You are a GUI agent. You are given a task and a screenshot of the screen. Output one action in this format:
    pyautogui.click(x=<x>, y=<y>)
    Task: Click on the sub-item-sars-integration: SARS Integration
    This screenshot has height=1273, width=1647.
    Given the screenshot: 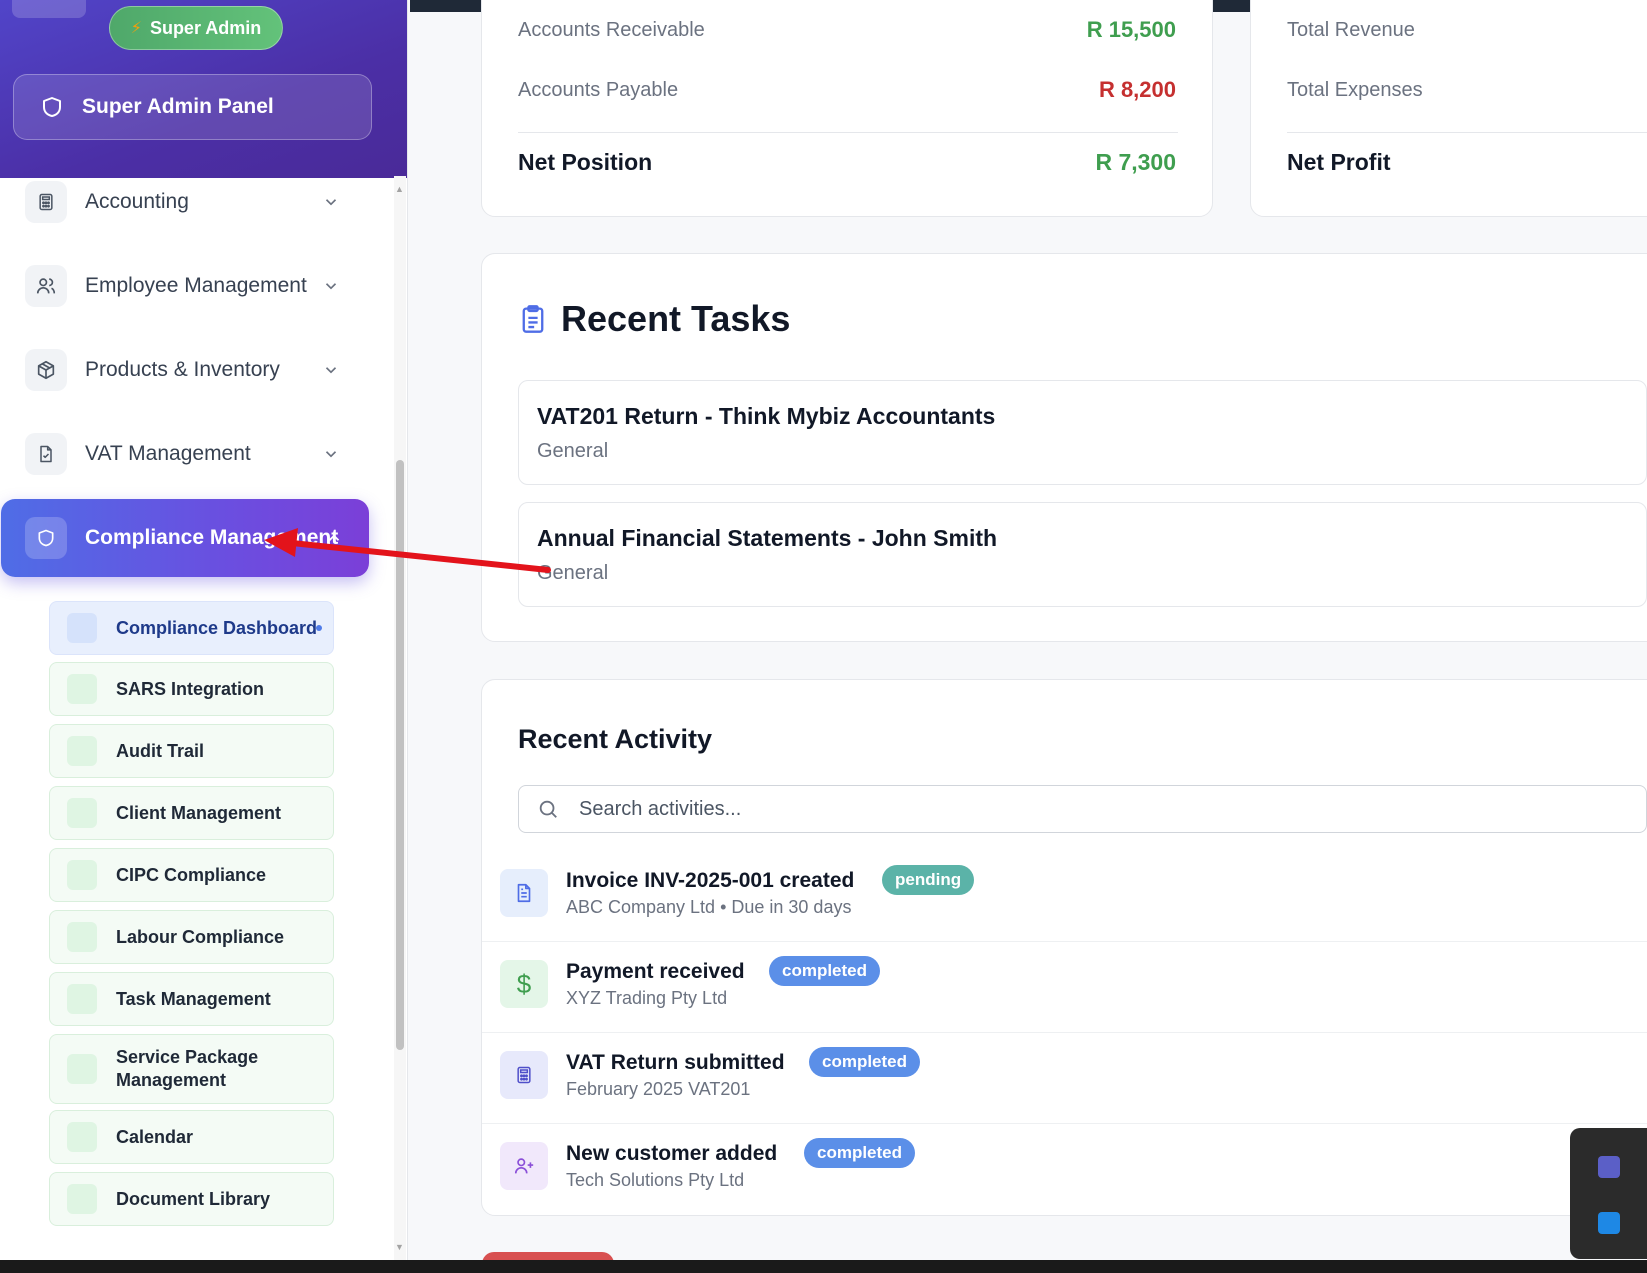 What is the action you would take?
    pyautogui.click(x=191, y=689)
    